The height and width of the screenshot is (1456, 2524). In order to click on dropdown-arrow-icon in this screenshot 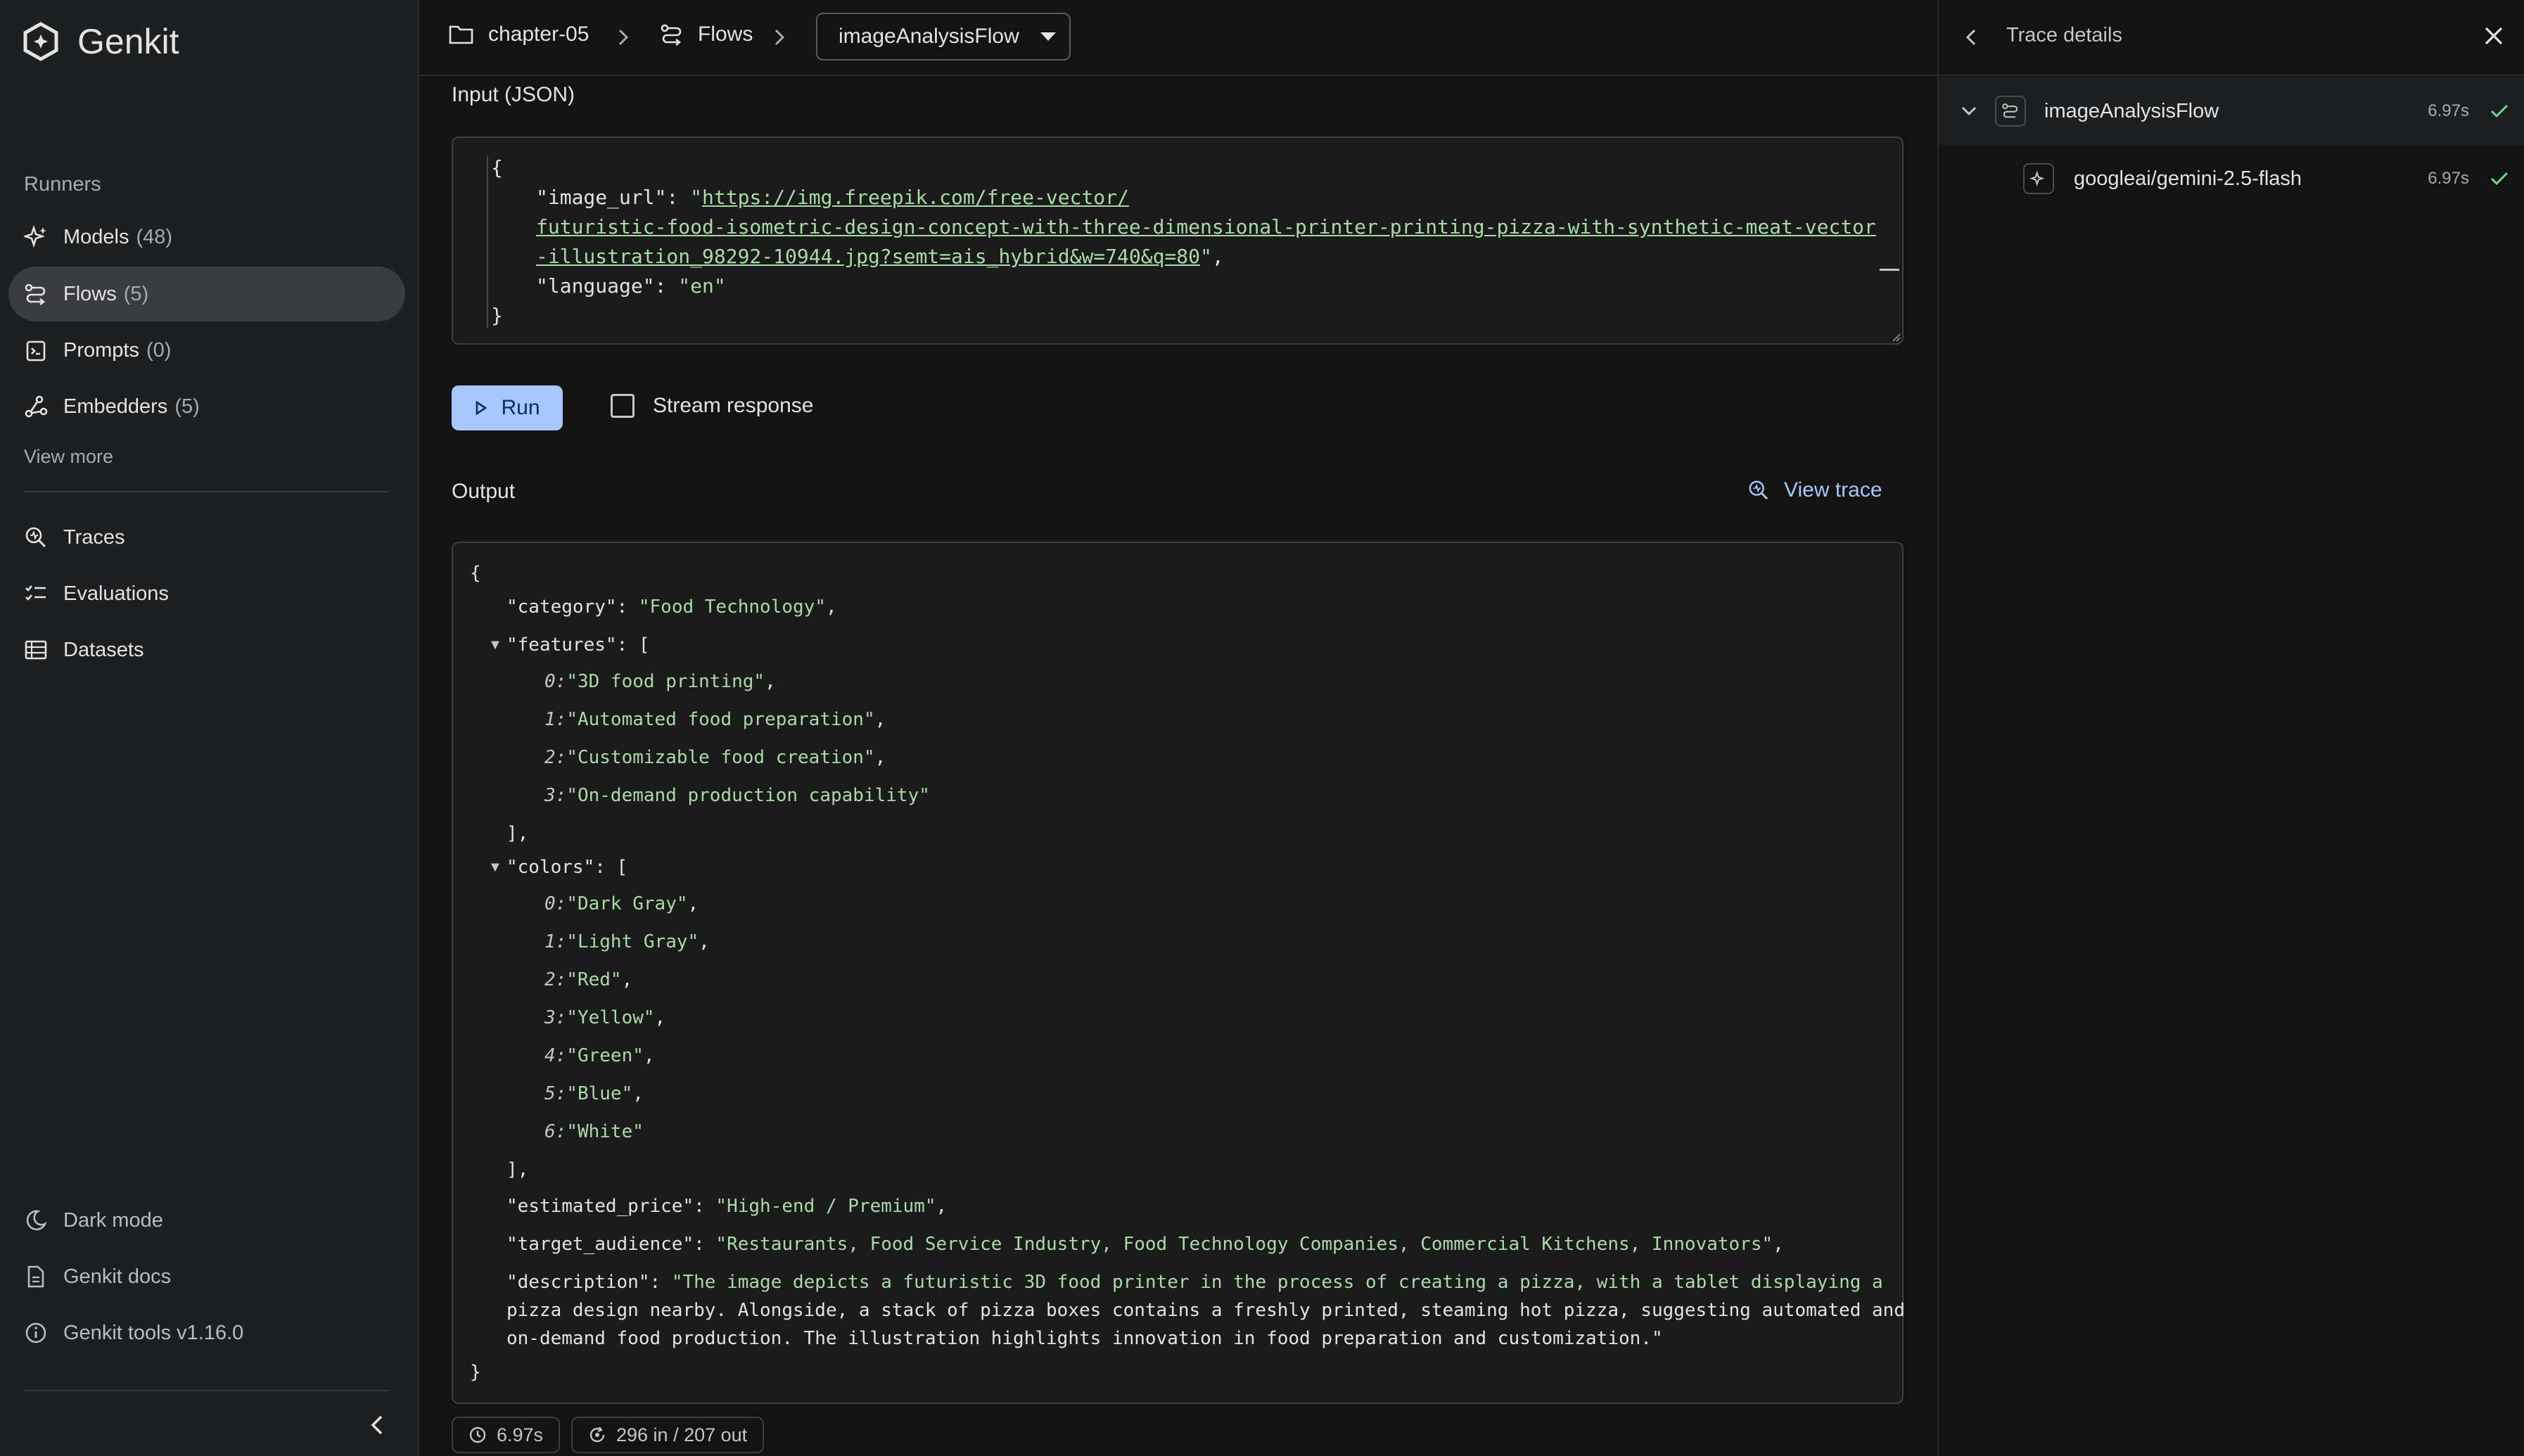, I will do `click(1048, 36)`.